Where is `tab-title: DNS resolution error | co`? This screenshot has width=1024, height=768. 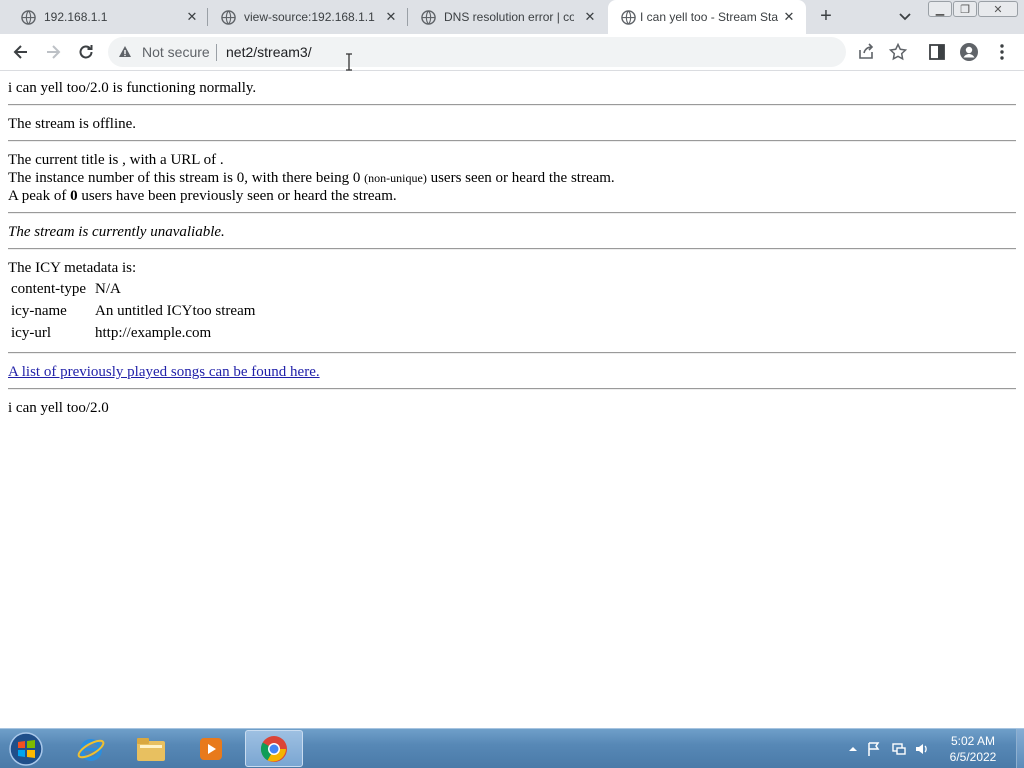
tab-title: DNS resolution error | co is located at coordinates (509, 17).